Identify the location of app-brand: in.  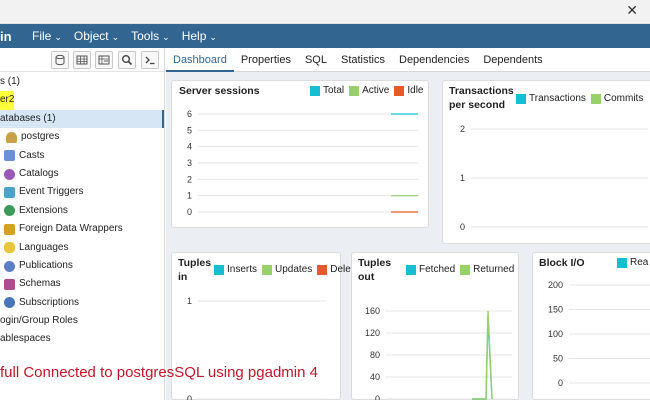
(6, 36).